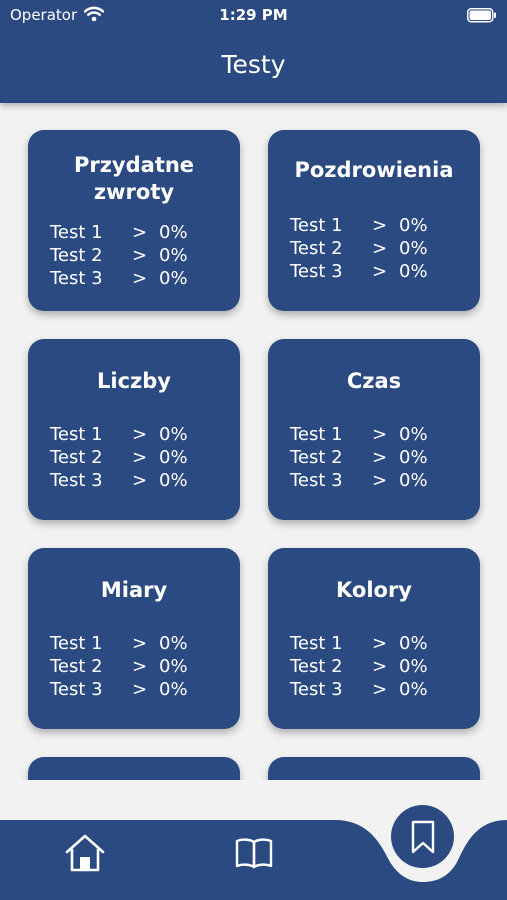 The image size is (507, 900). What do you see at coordinates (134, 381) in the screenshot?
I see `card-title: Liczby` at bounding box center [134, 381].